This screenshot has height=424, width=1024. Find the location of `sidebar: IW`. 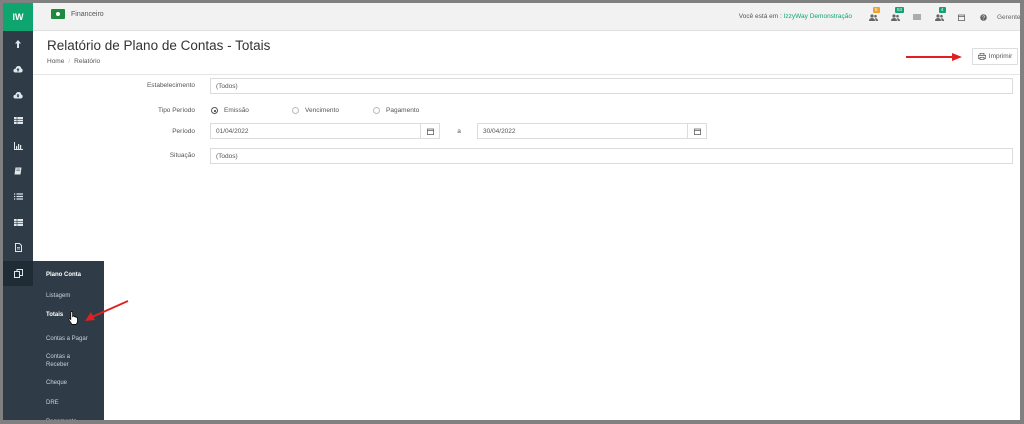

sidebar: IW is located at coordinates (18, 211).